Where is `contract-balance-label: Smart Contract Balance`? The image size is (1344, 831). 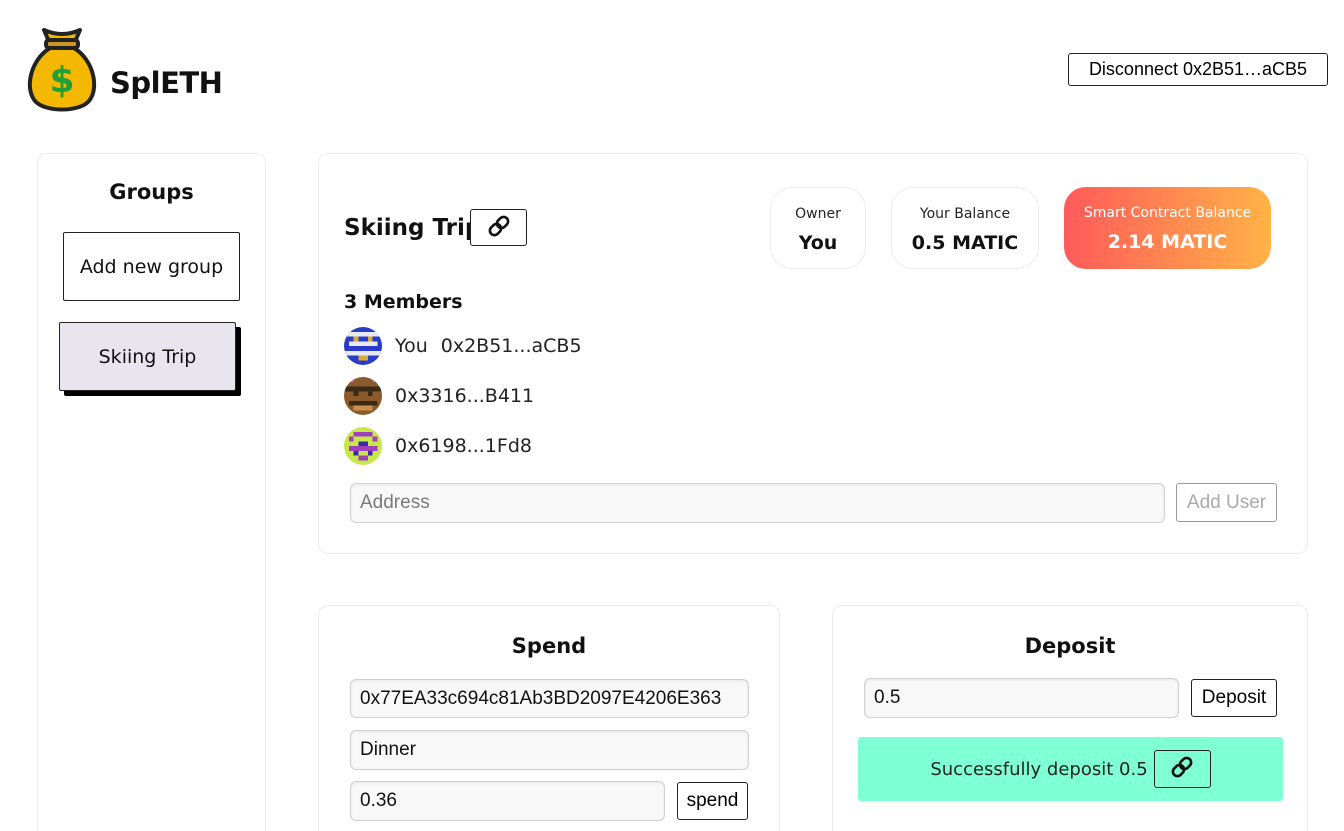 contract-balance-label: Smart Contract Balance is located at coordinates (1167, 213).